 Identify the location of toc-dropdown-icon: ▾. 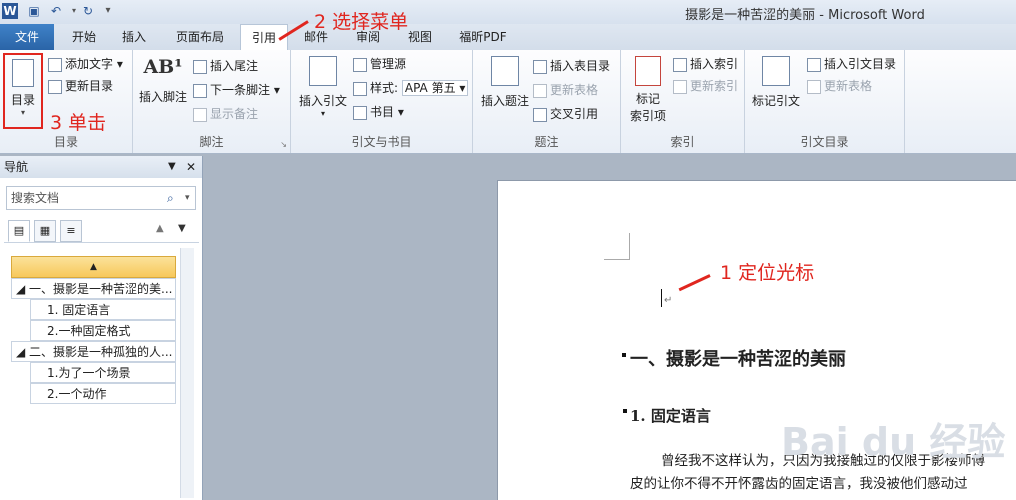
(22, 112).